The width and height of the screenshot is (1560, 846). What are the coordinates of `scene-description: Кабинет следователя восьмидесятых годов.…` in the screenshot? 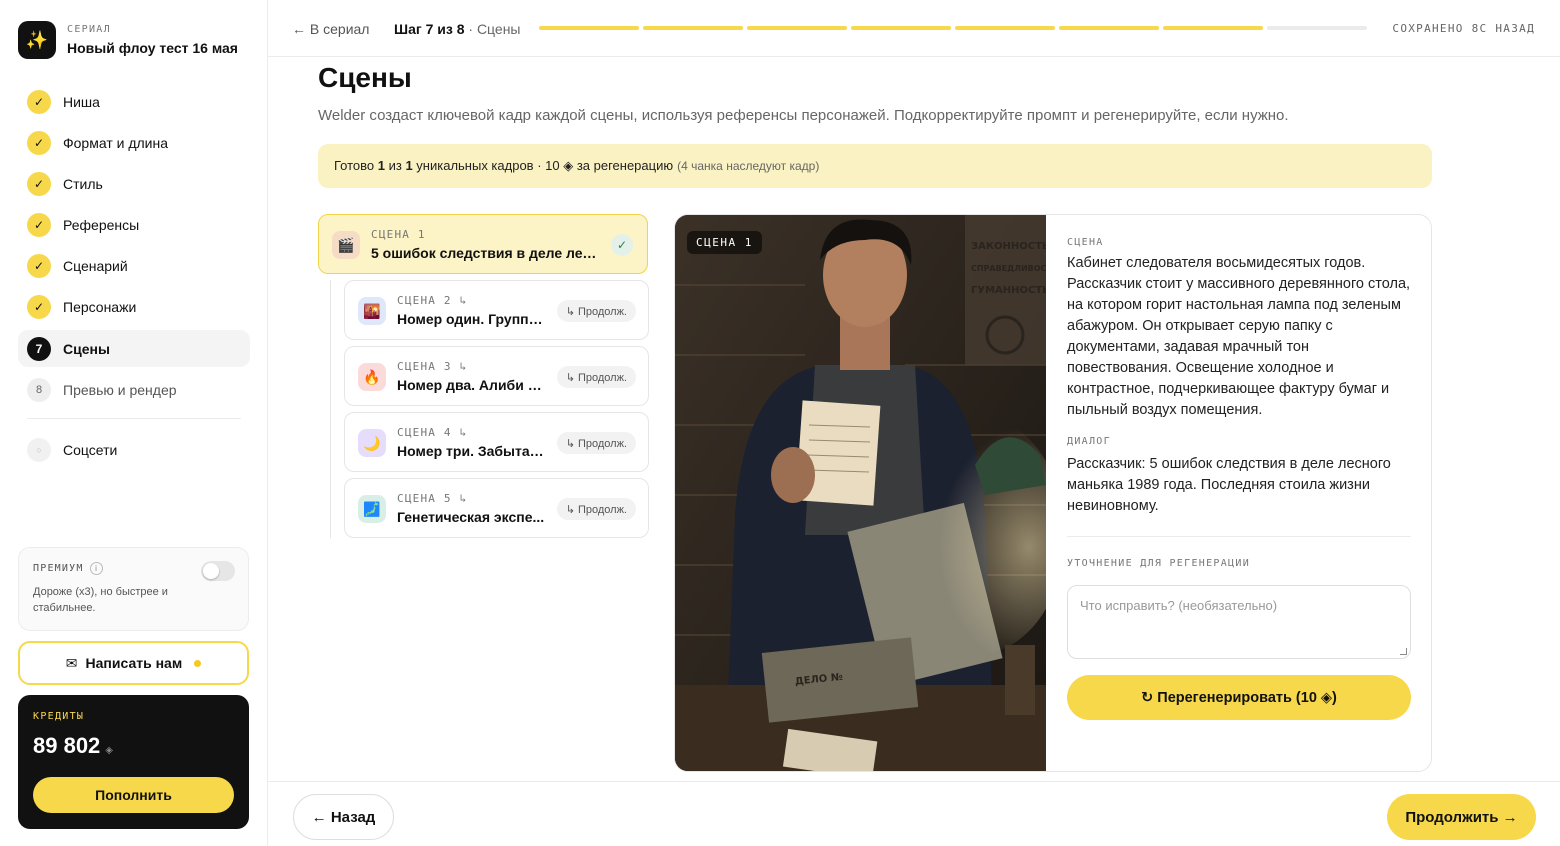 It's located at (1239, 336).